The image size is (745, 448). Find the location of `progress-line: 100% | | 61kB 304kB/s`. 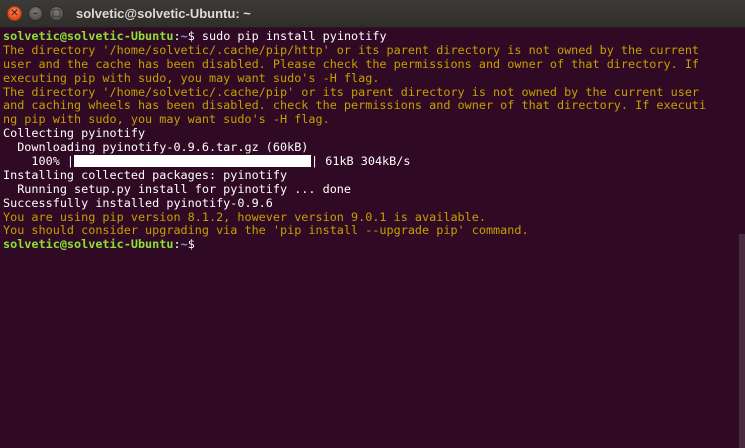

progress-line: 100% | | 61kB 304kB/s is located at coordinates (369, 162).